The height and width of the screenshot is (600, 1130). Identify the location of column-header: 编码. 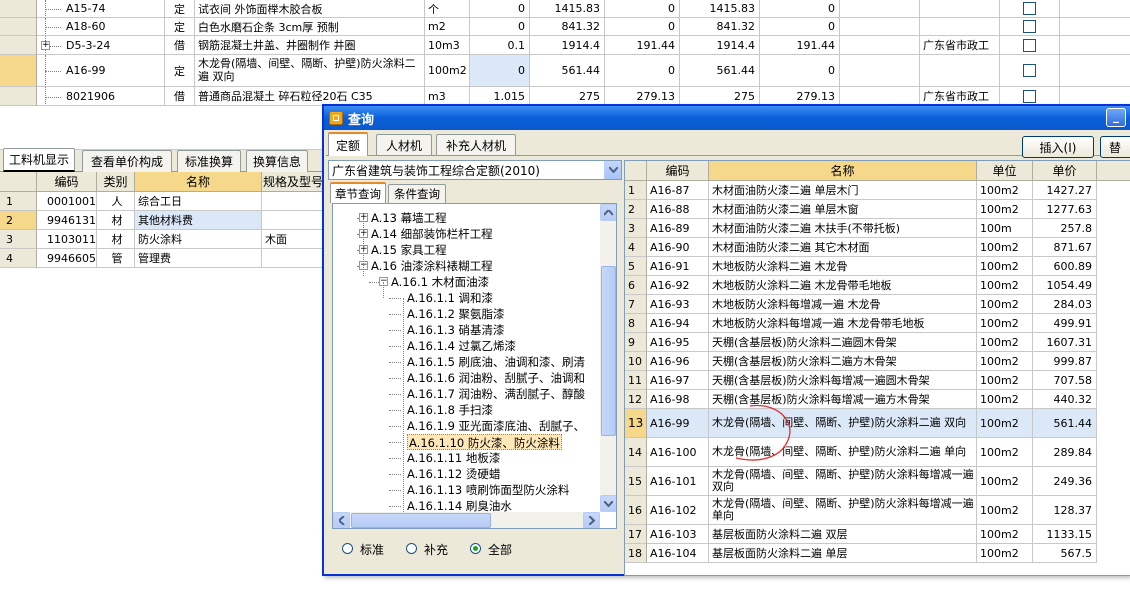
(67, 182).